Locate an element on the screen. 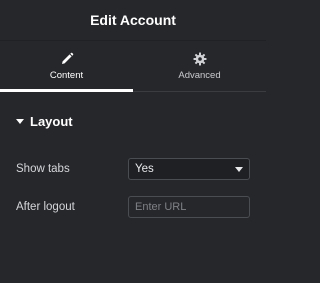 This screenshot has width=320, height=283. after-logout-control: After logout is located at coordinates (133, 207).